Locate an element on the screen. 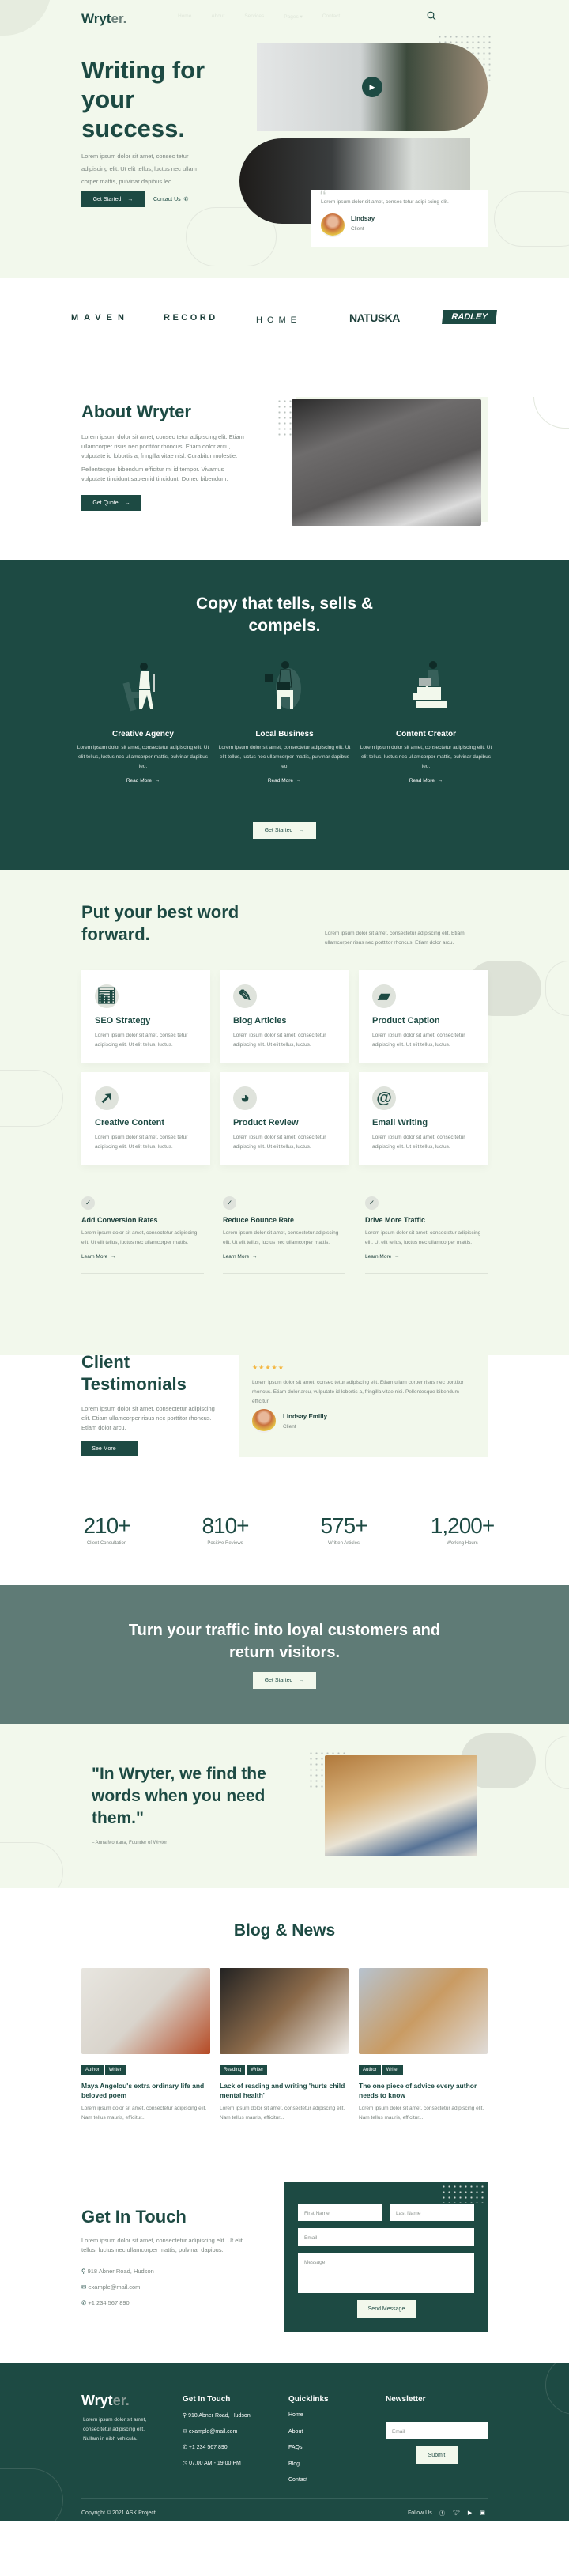  logo: Wryter. is located at coordinates (103, 19).